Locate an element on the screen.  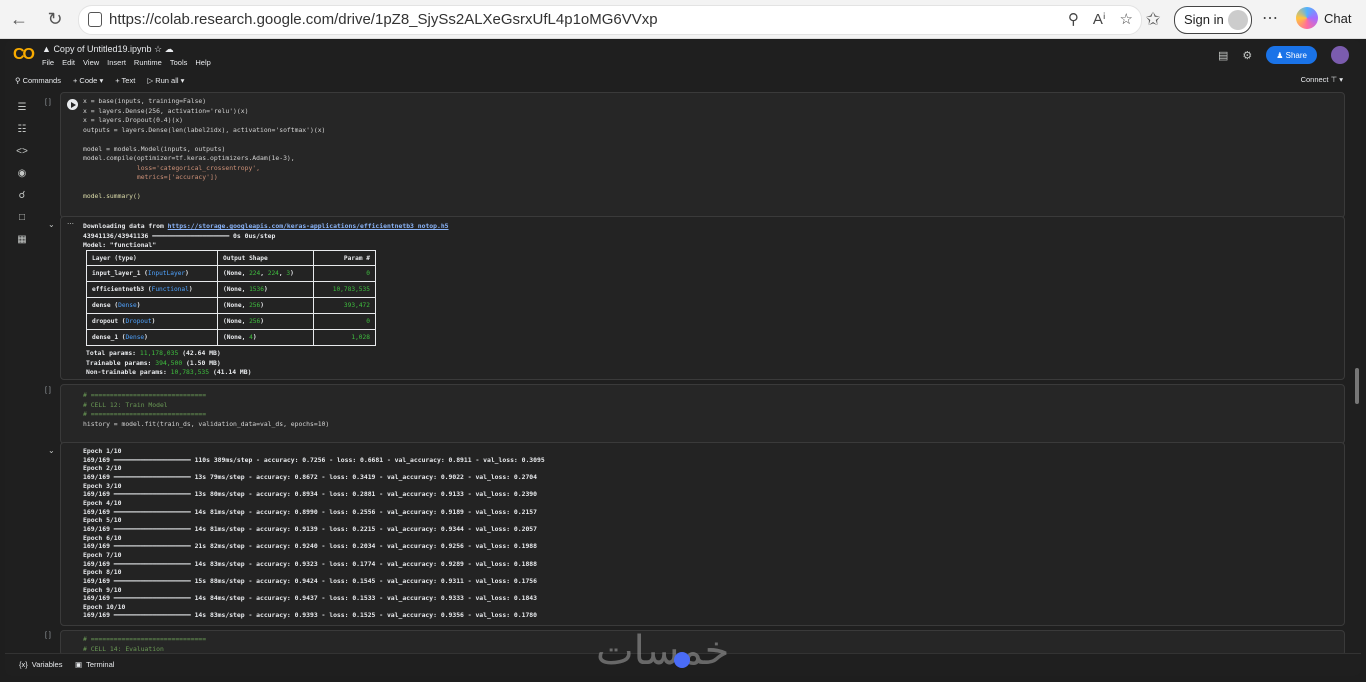
menu-help: Help is located at coordinates (202, 62).